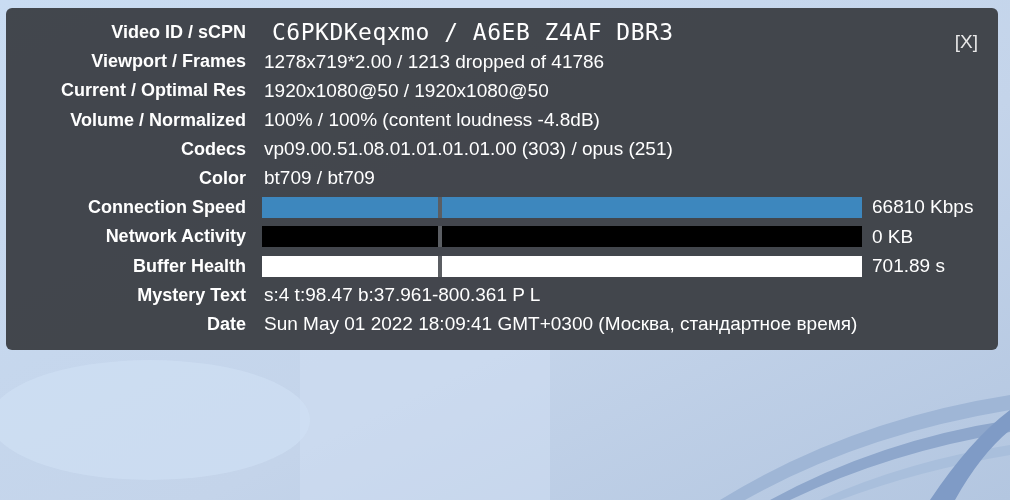 The height and width of the screenshot is (500, 1010). Describe the element at coordinates (166, 208) in the screenshot. I see `stat-label: Connection Speed` at that location.